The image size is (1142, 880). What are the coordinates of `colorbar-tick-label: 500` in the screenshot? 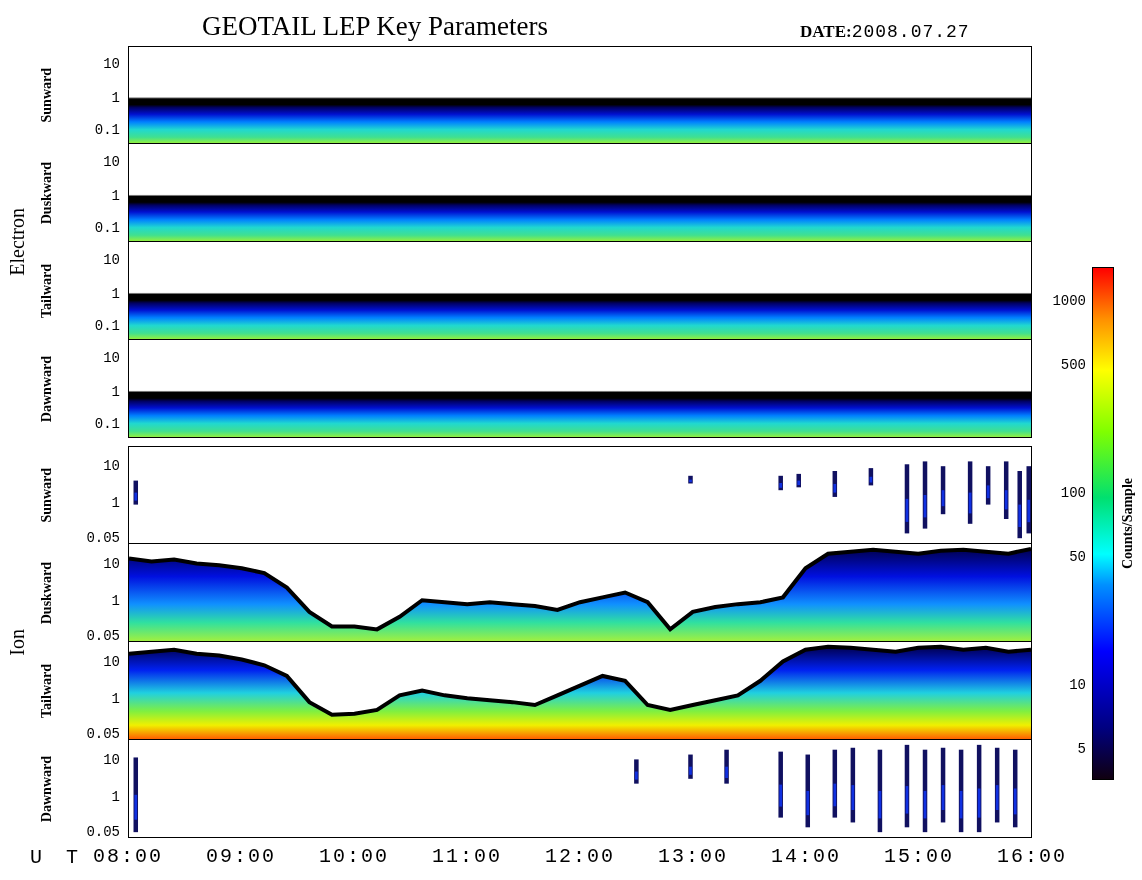 It's located at (1073, 364).